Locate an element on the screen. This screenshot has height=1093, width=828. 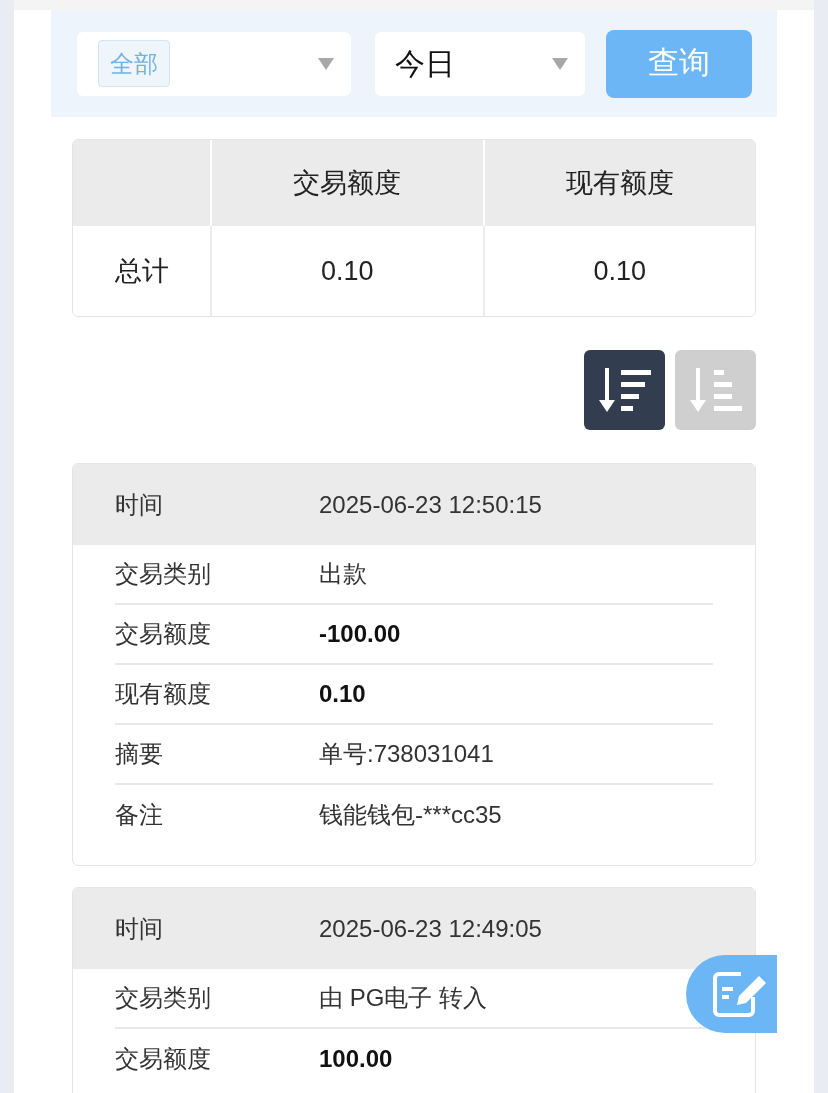
field-value: 单号:738031041 is located at coordinates (406, 754).